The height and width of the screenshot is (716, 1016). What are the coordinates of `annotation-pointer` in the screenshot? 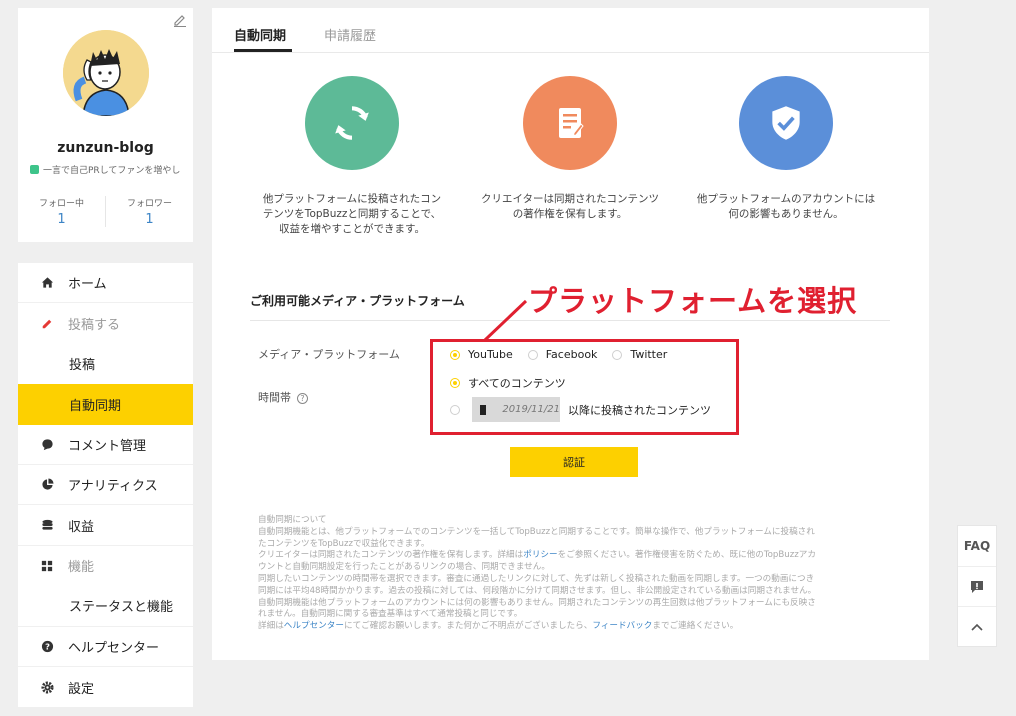 It's located at (505, 320).